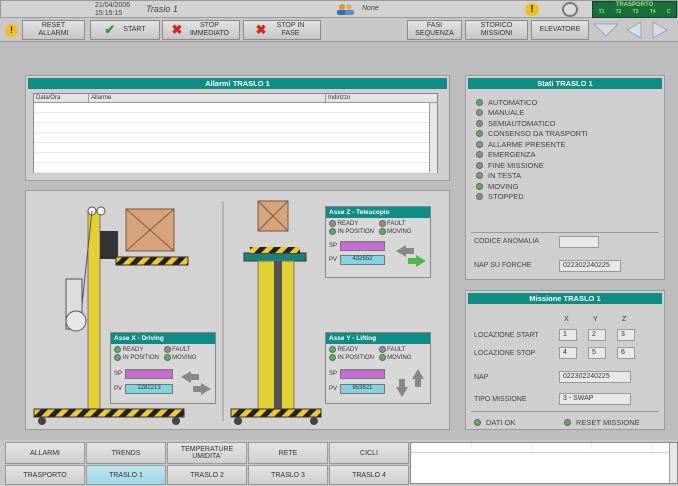 Image resolution: width=678 pixels, height=486 pixels. Describe the element at coordinates (544, 448) in the screenshot. I see `log-grid` at that location.